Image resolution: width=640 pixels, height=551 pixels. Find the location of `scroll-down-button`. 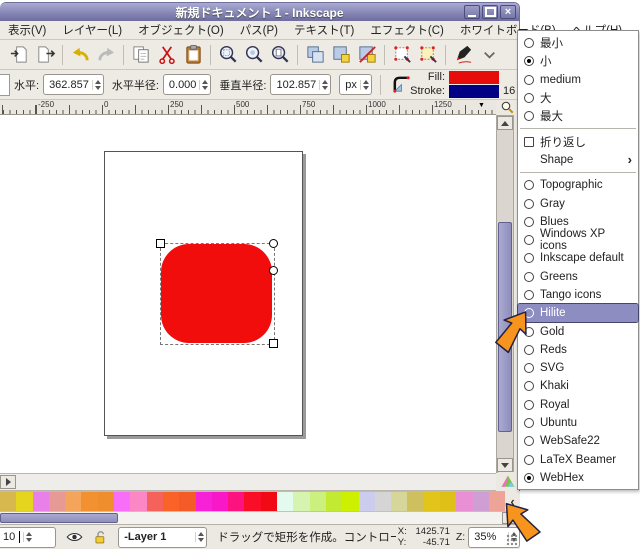

scroll-down-button is located at coordinates (505, 465).